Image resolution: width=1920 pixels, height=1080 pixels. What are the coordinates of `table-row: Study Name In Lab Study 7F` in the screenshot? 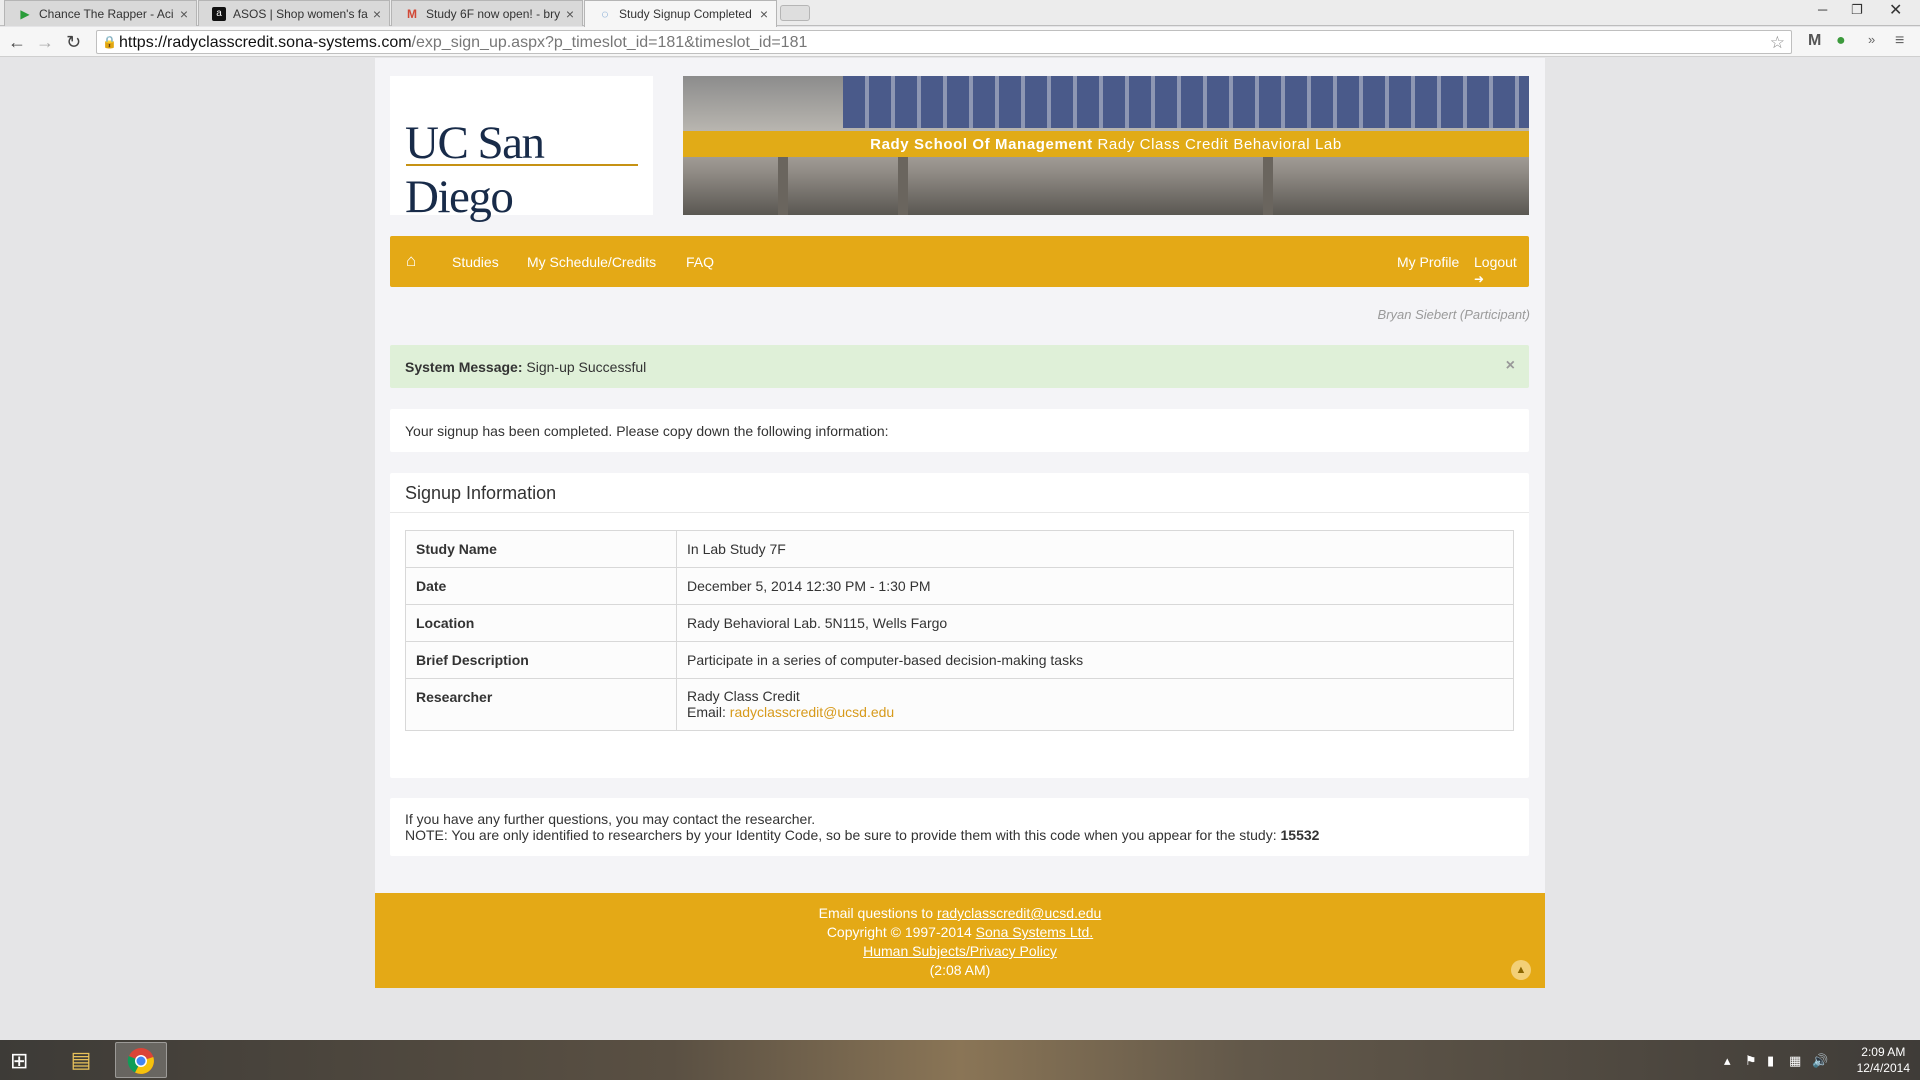 It's located at (959, 549).